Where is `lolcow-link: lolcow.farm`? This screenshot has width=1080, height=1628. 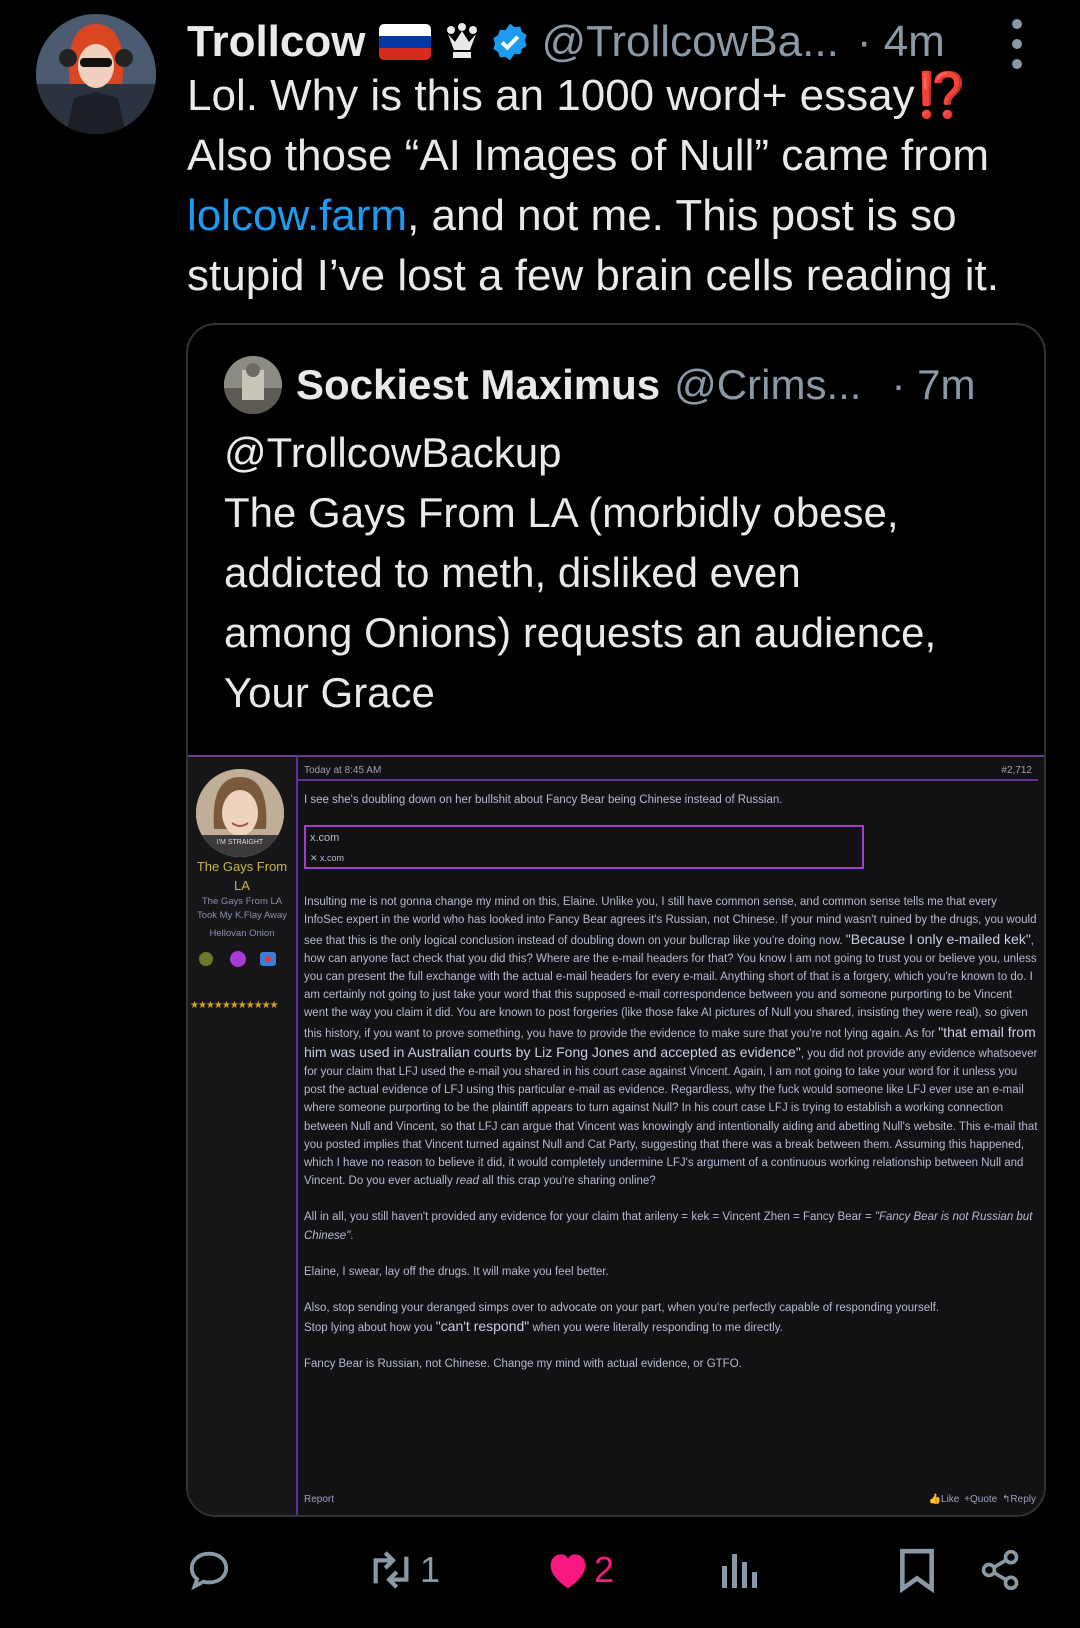 lolcow-link: lolcow.farm is located at coordinates (297, 215).